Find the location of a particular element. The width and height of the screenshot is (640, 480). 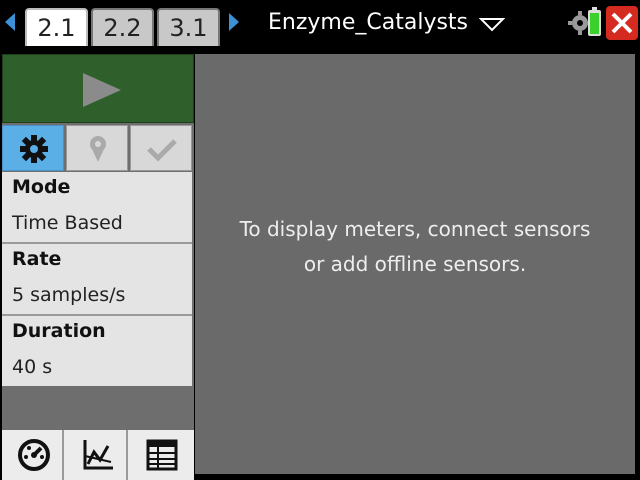

meter-icon is located at coordinates (34, 455).